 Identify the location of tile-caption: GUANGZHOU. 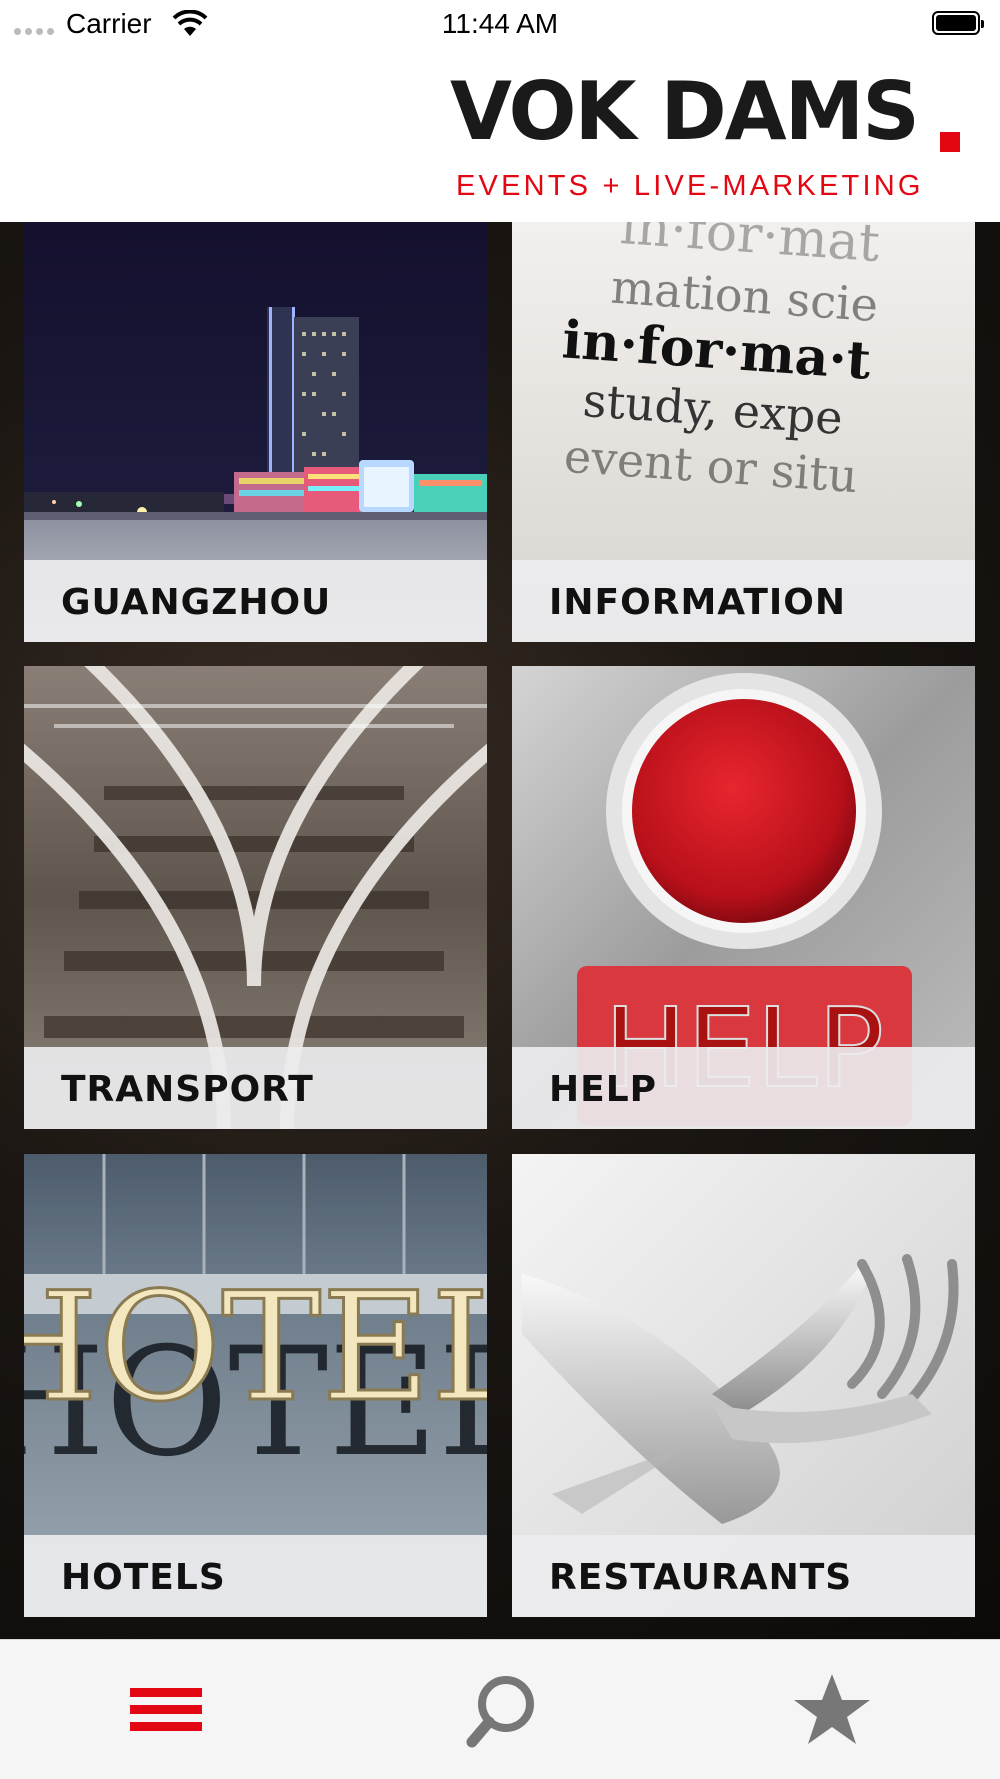
(255, 601).